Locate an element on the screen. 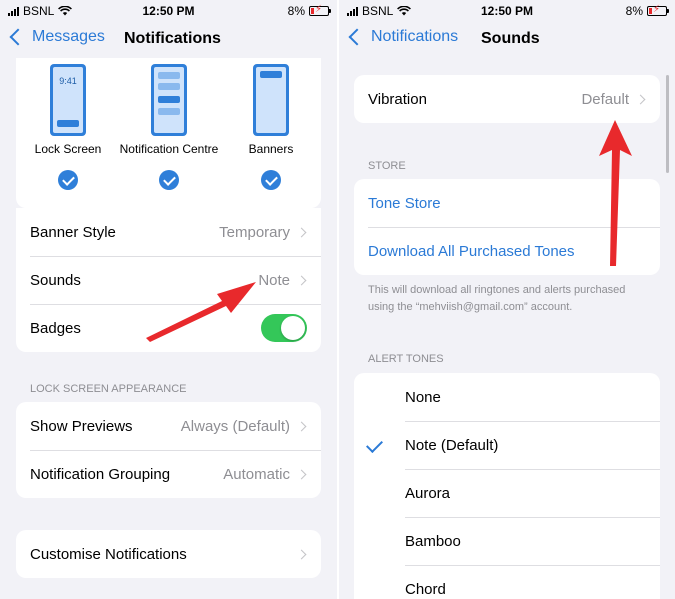 This screenshot has height=599, width=675. row-label: Vibration is located at coordinates (397, 99).